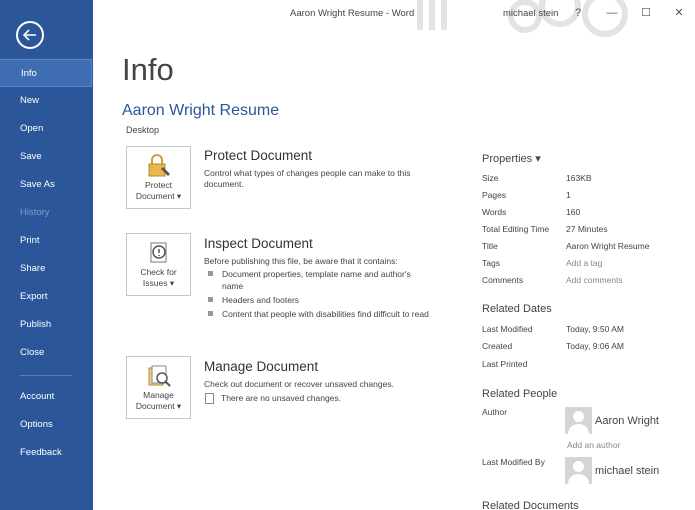 The image size is (695, 510). I want to click on modified-by-label: Last Modified By, so click(513, 462).